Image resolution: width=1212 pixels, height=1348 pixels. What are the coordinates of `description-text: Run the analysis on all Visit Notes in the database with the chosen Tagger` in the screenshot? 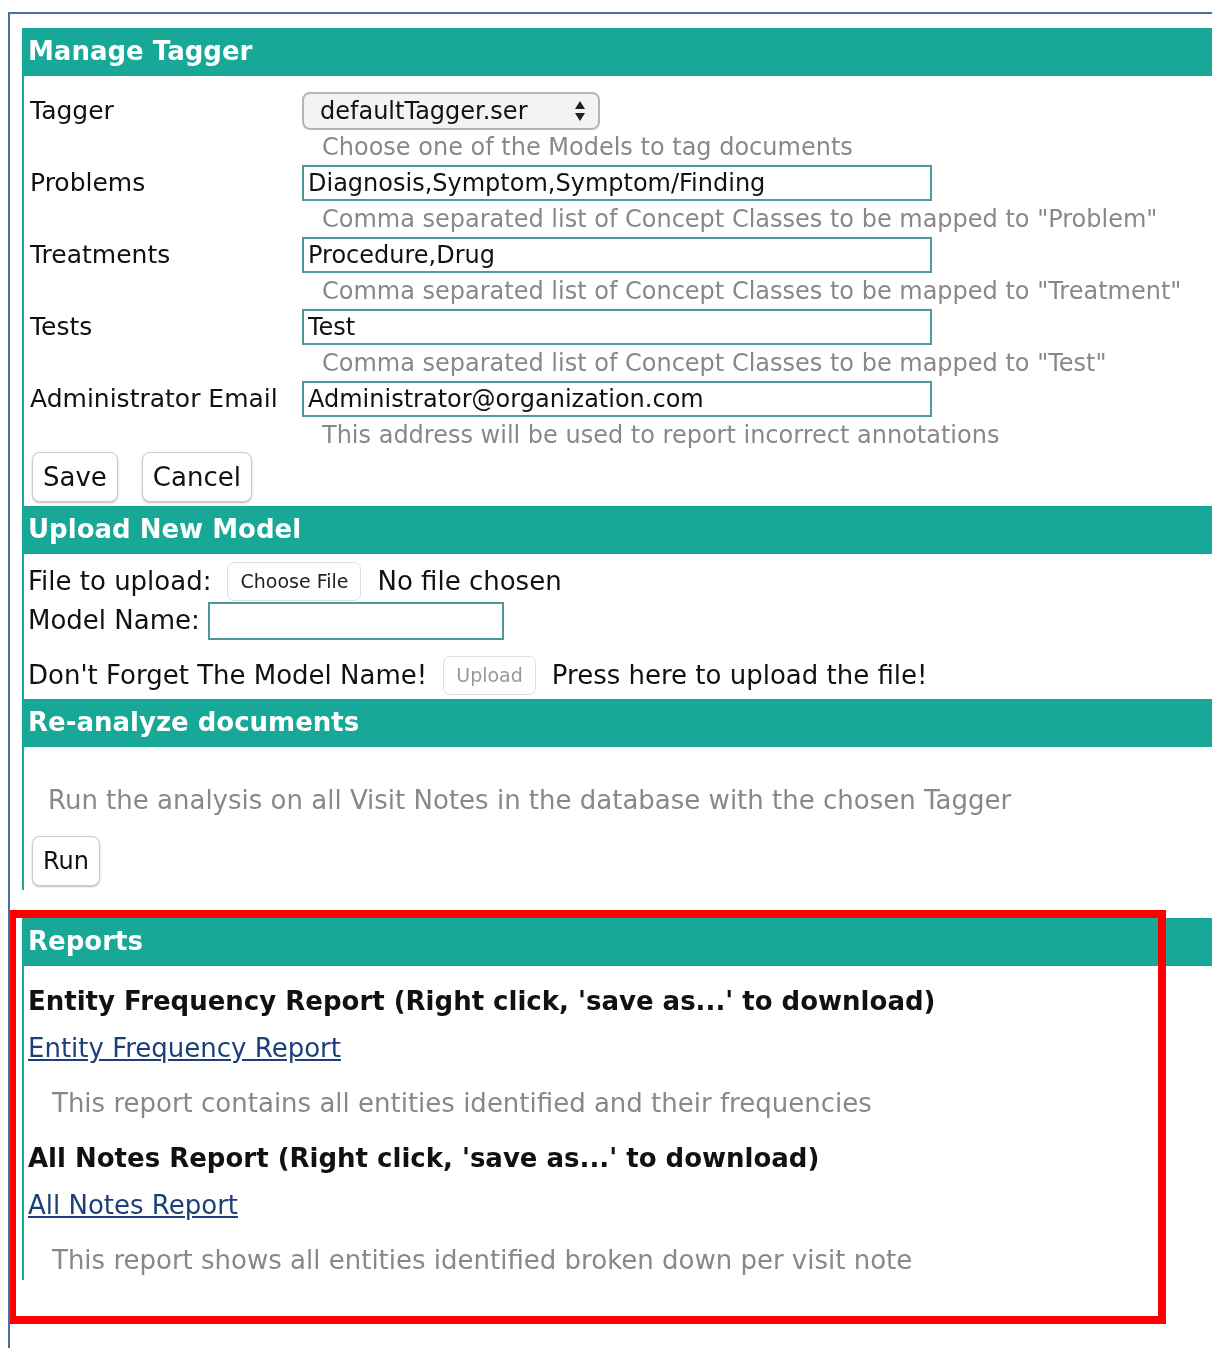 It's located at (530, 800).